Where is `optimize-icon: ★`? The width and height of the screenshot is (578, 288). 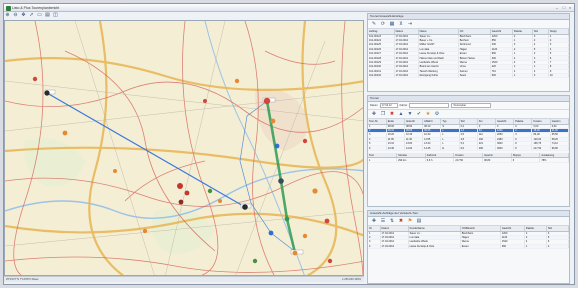 optimize-icon: ★ is located at coordinates (428, 114).